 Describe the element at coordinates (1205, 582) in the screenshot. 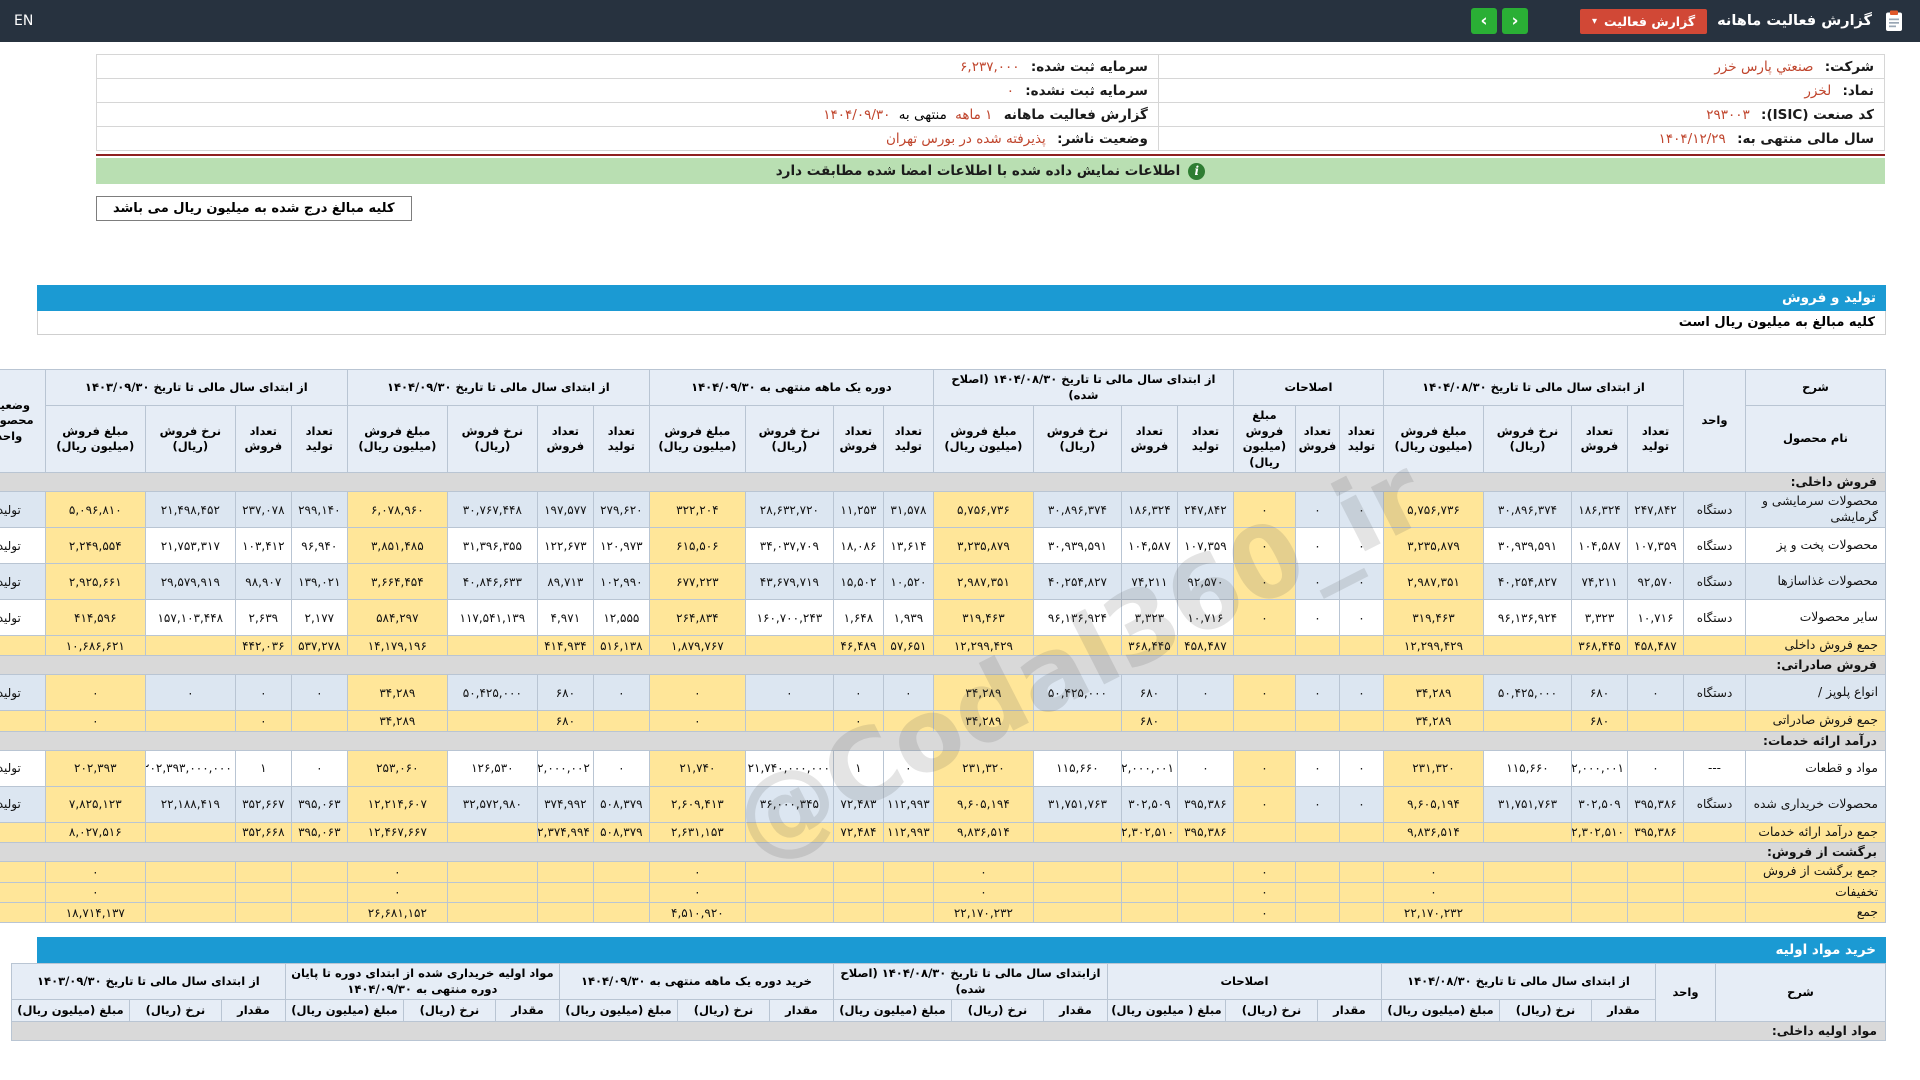

I see `value-cell: ۹۲,۵۷۰` at that location.